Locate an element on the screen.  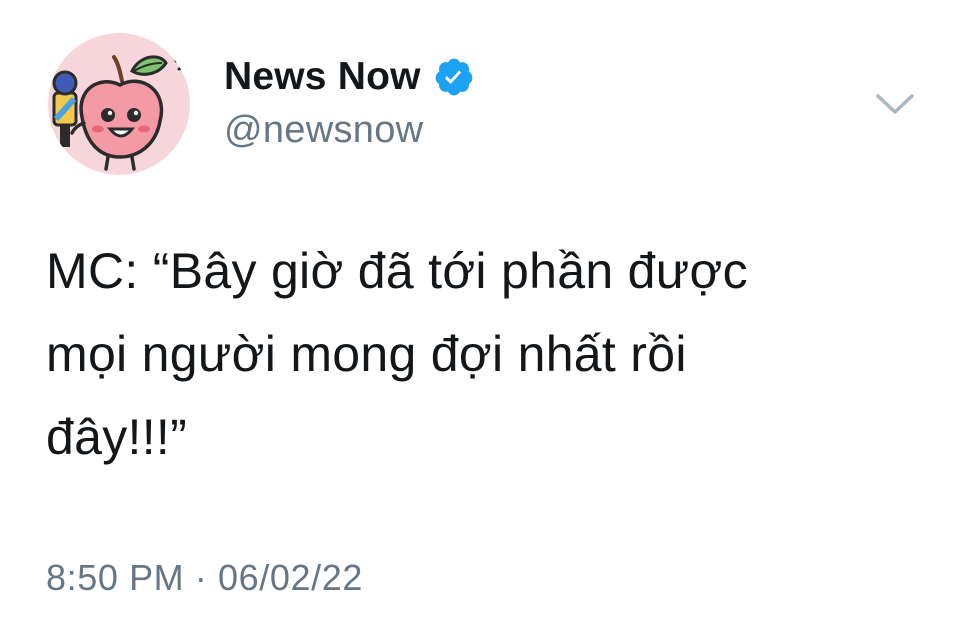
avatar is located at coordinates (119, 104).